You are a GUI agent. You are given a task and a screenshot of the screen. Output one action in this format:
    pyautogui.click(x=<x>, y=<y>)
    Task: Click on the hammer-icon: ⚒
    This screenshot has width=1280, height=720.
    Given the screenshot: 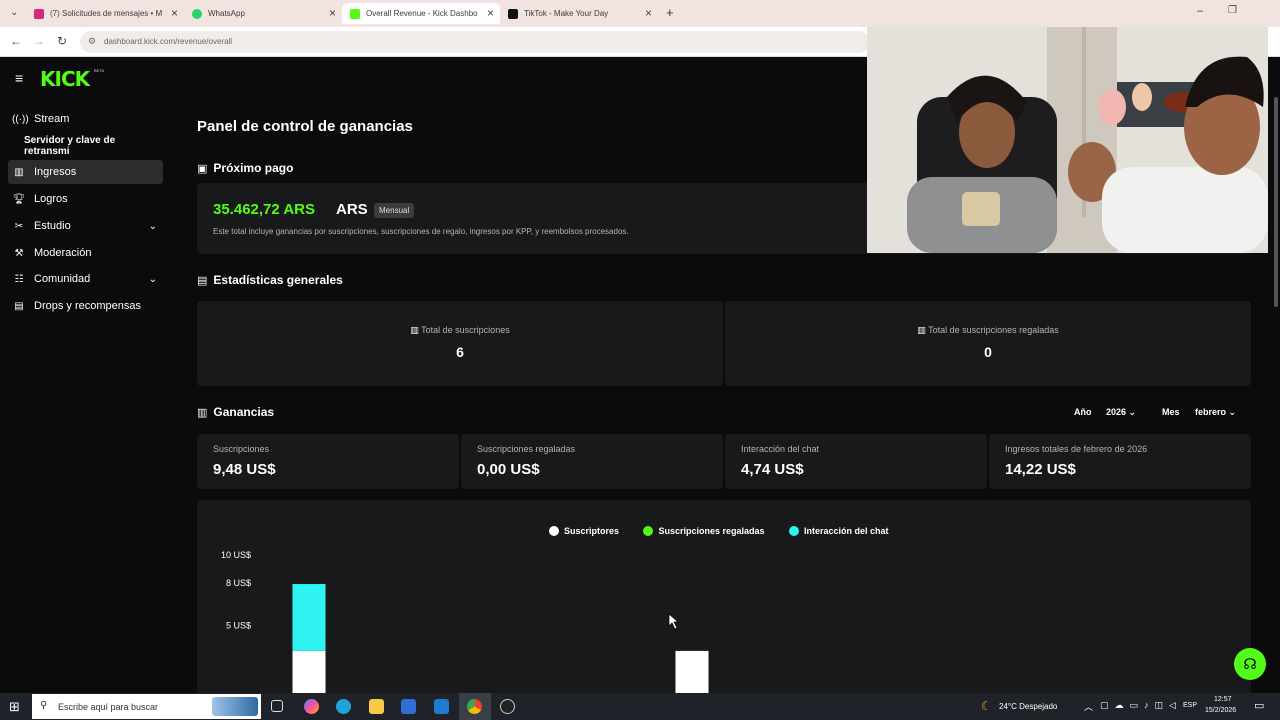 What is the action you would take?
    pyautogui.click(x=19, y=253)
    